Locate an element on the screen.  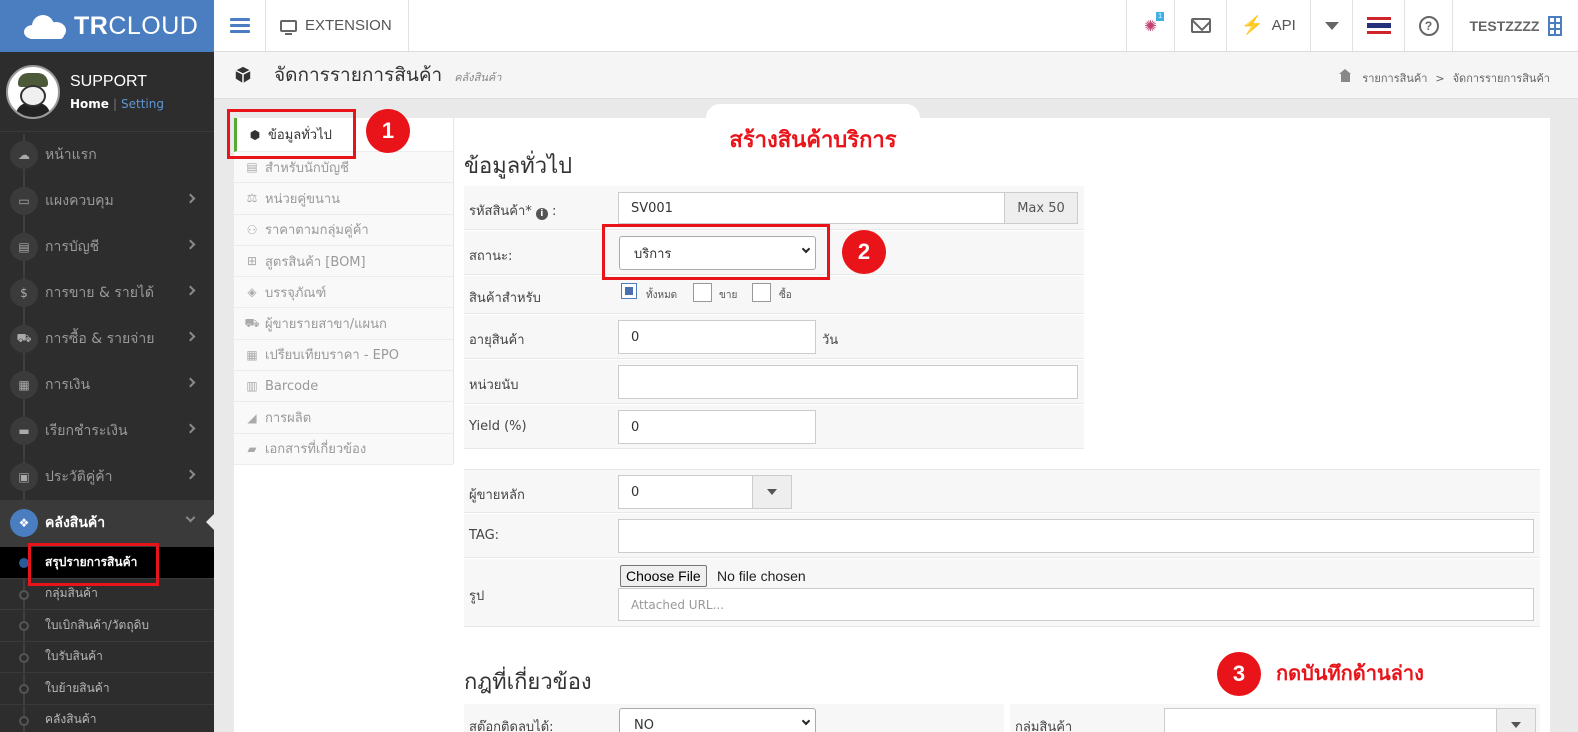
tab-3: ⚖ หน่วยคู่ขนาน is located at coordinates (343, 199).